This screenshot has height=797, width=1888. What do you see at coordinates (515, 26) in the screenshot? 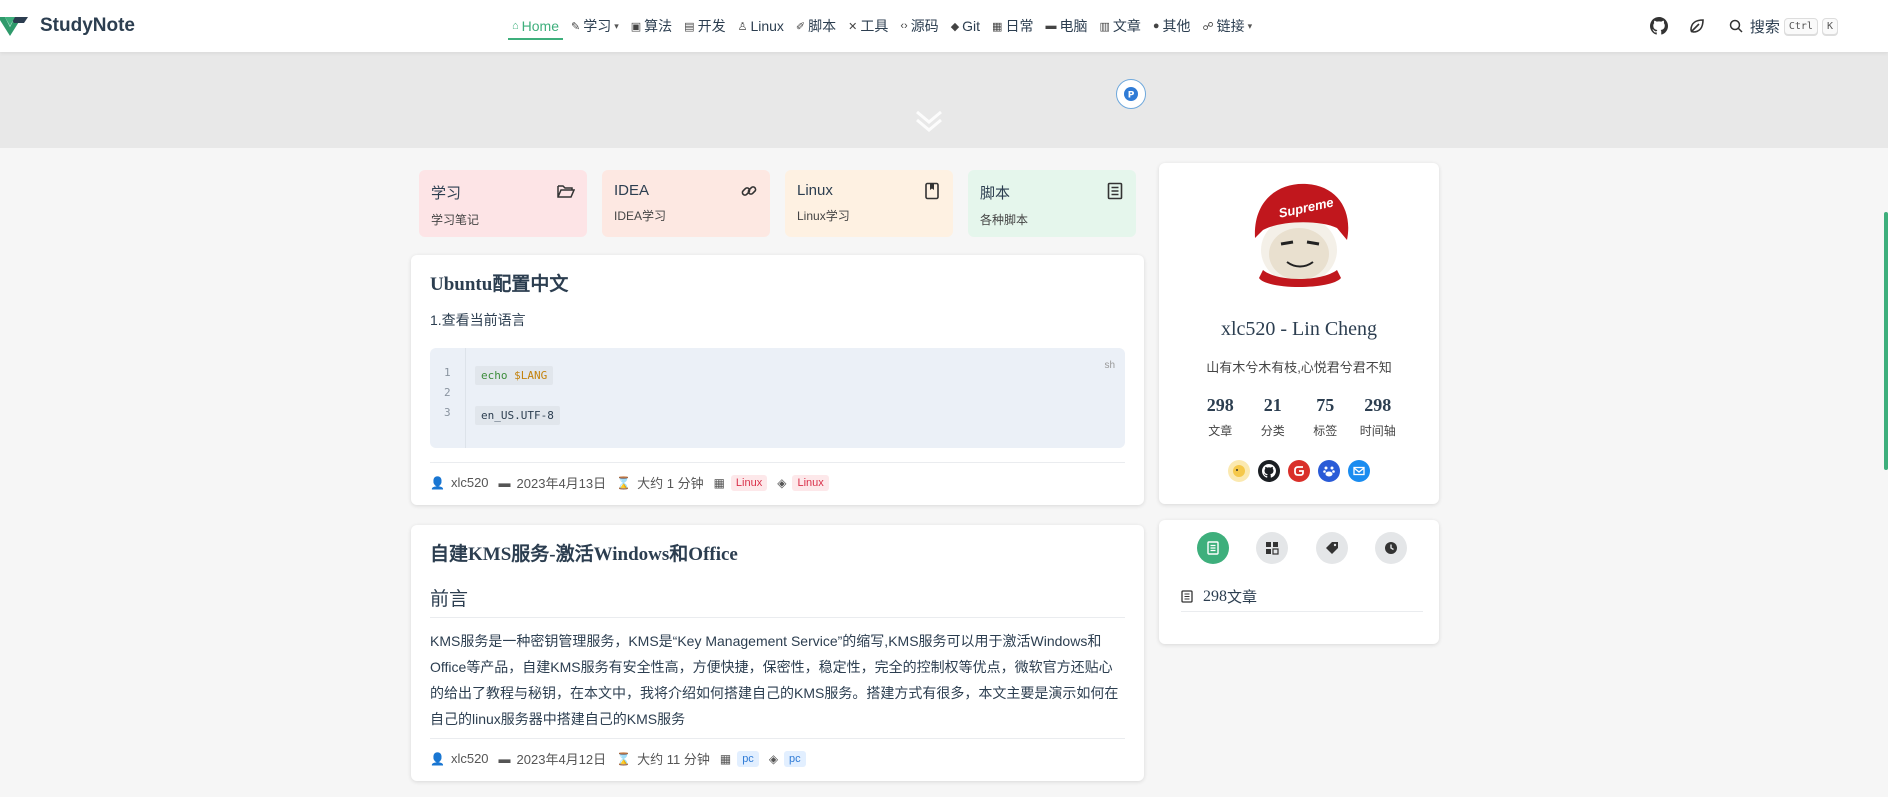
I see `home-icon: ⌂` at bounding box center [515, 26].